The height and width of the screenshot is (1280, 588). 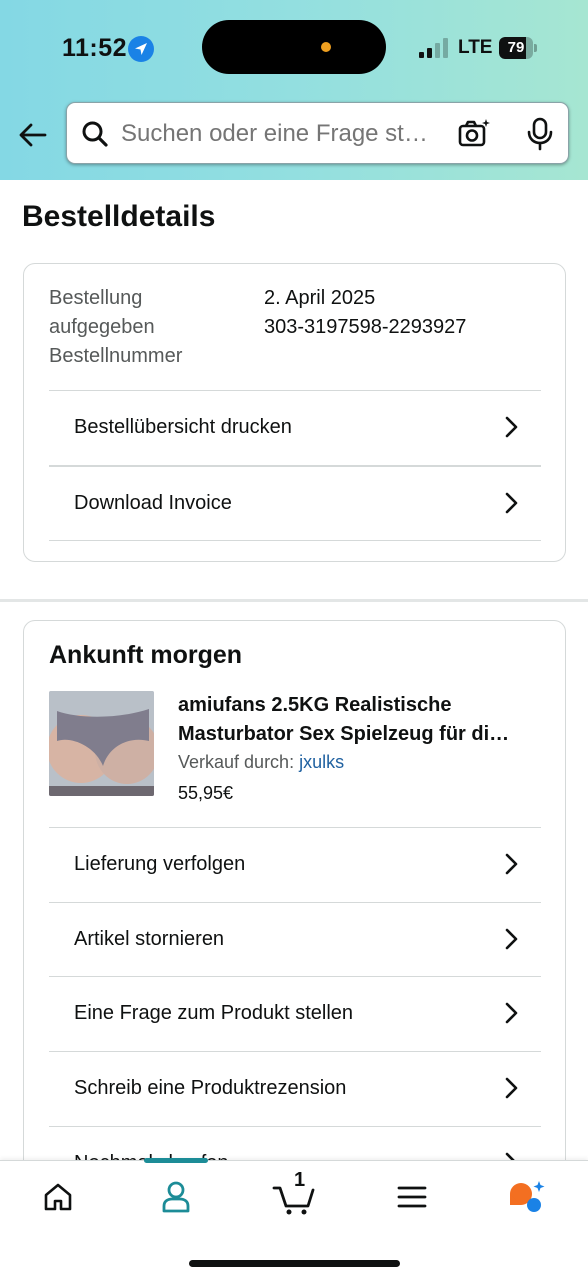 I want to click on order-detail-values: 2. April 2025 303-3197598-2293927, so click(x=365, y=313).